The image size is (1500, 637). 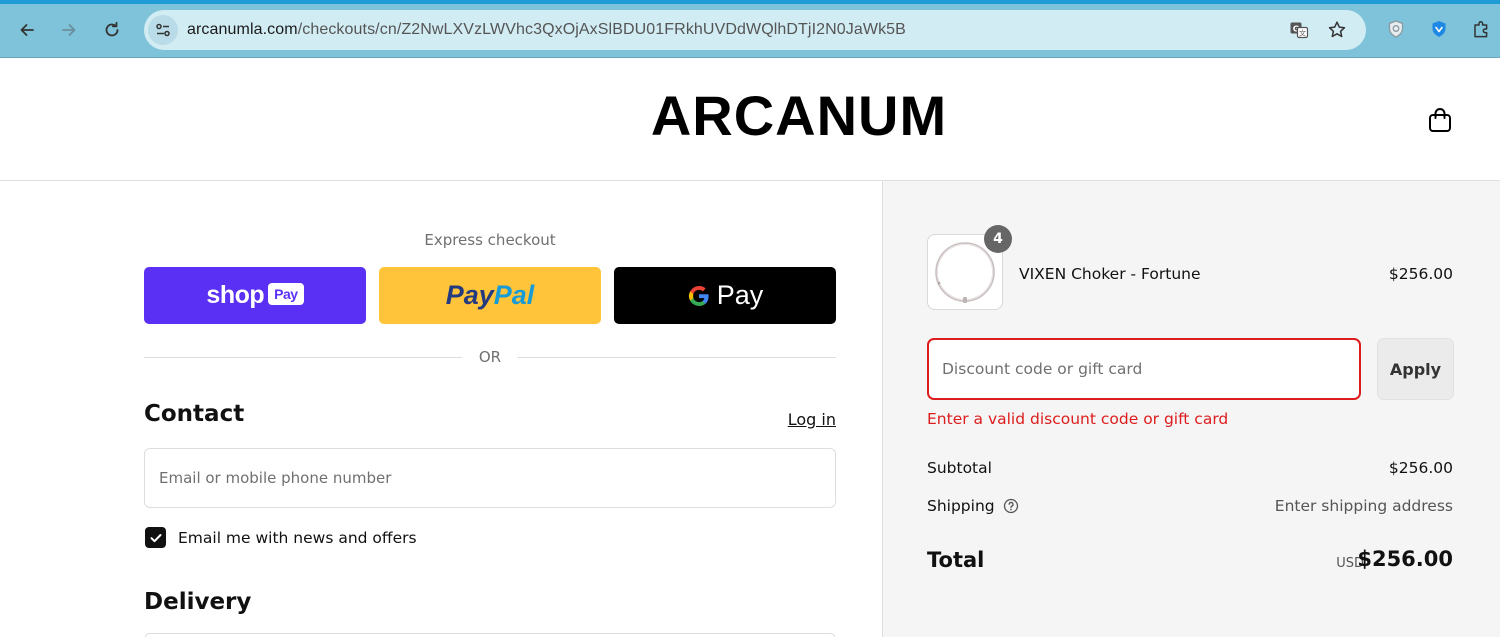 I want to click on svg-text: 文, so click(x=1302, y=33).